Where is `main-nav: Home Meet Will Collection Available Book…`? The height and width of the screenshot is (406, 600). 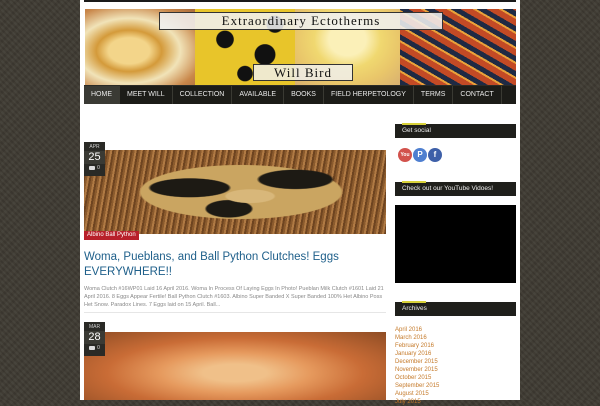
main-nav: Home Meet Will Collection Available Book… is located at coordinates (300, 94).